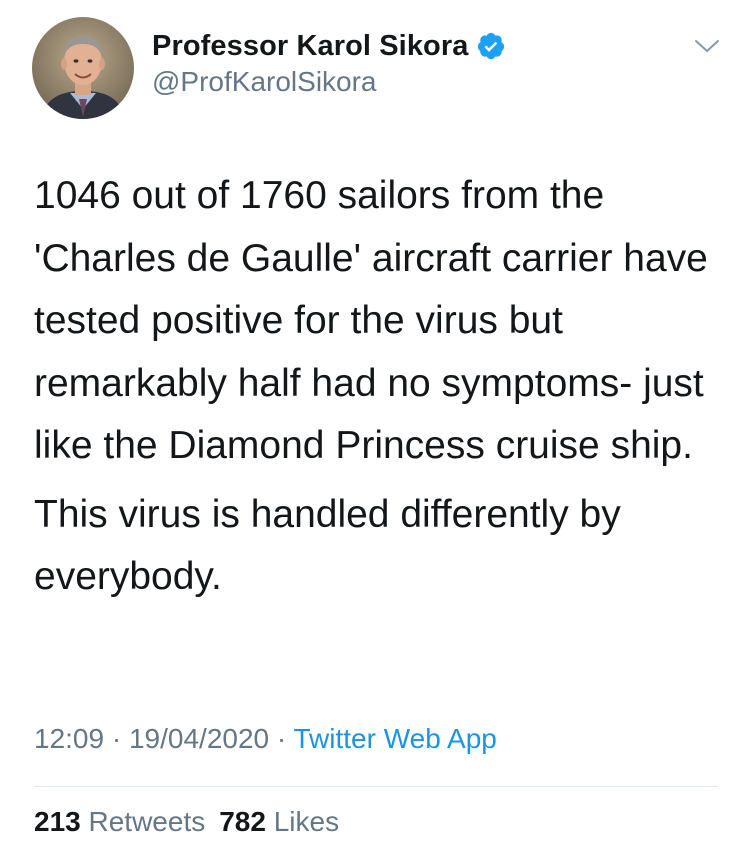  What do you see at coordinates (69, 738) in the screenshot?
I see `tweet-time: 12:09` at bounding box center [69, 738].